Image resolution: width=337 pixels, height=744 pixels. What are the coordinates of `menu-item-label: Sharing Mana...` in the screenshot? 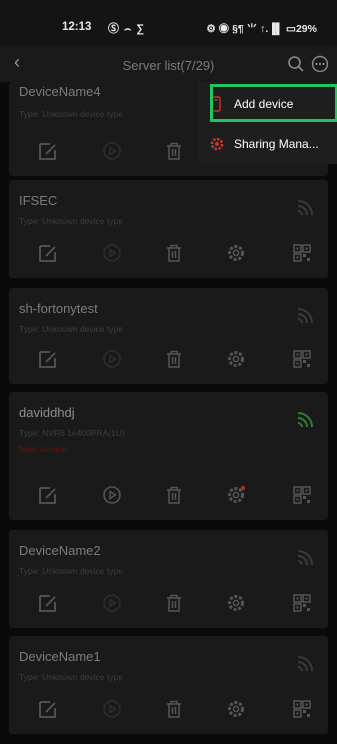 It's located at (276, 144).